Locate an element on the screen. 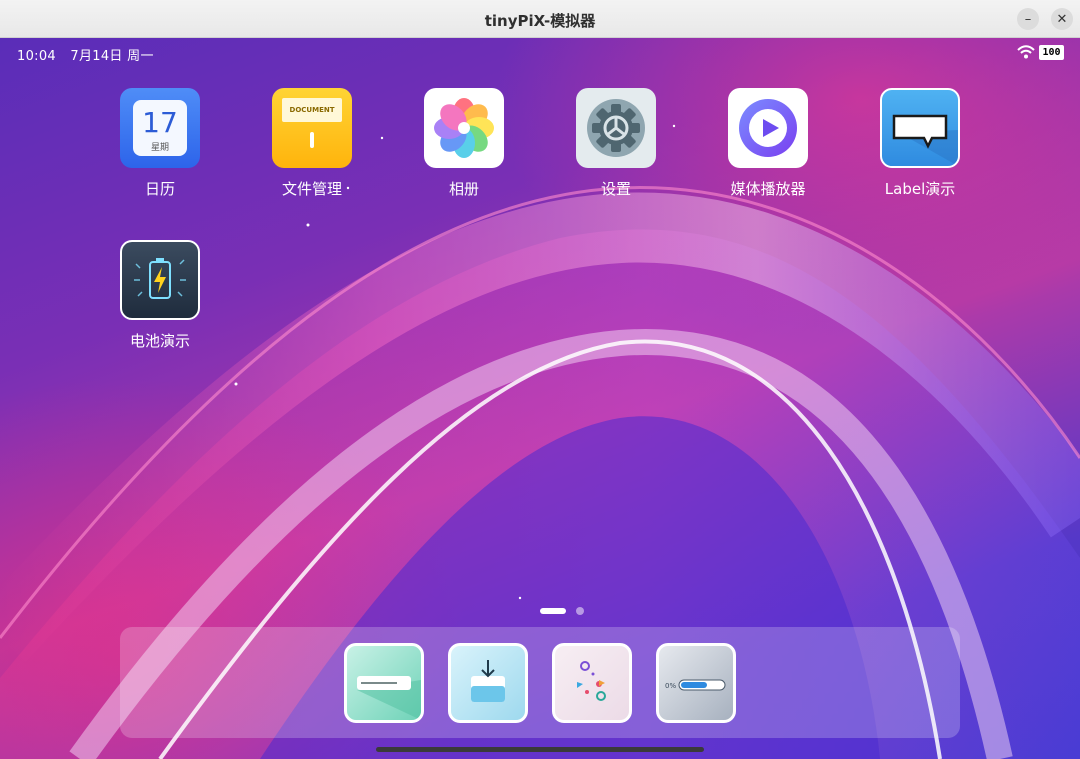  window-title: tinyPiX-模拟器 is located at coordinates (540, 21).